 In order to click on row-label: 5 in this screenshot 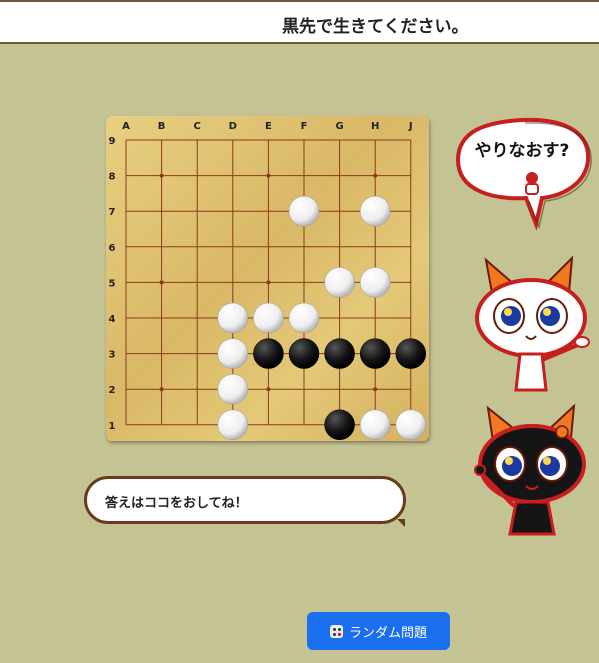, I will do `click(112, 283)`.